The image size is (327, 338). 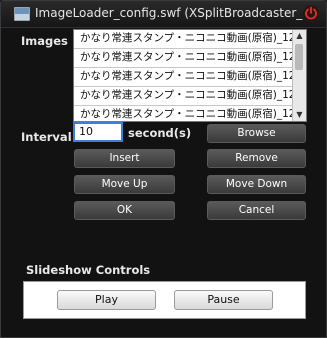 I want to click on move-down-button: Move Down, so click(x=256, y=184).